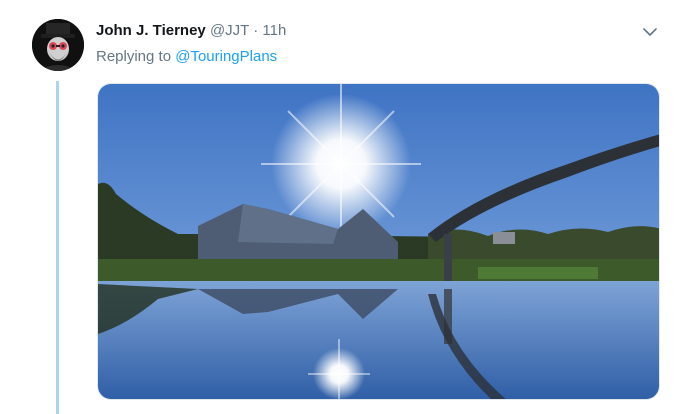 The height and width of the screenshot is (414, 700). Describe the element at coordinates (58, 45) in the screenshot. I see `avatar` at that location.